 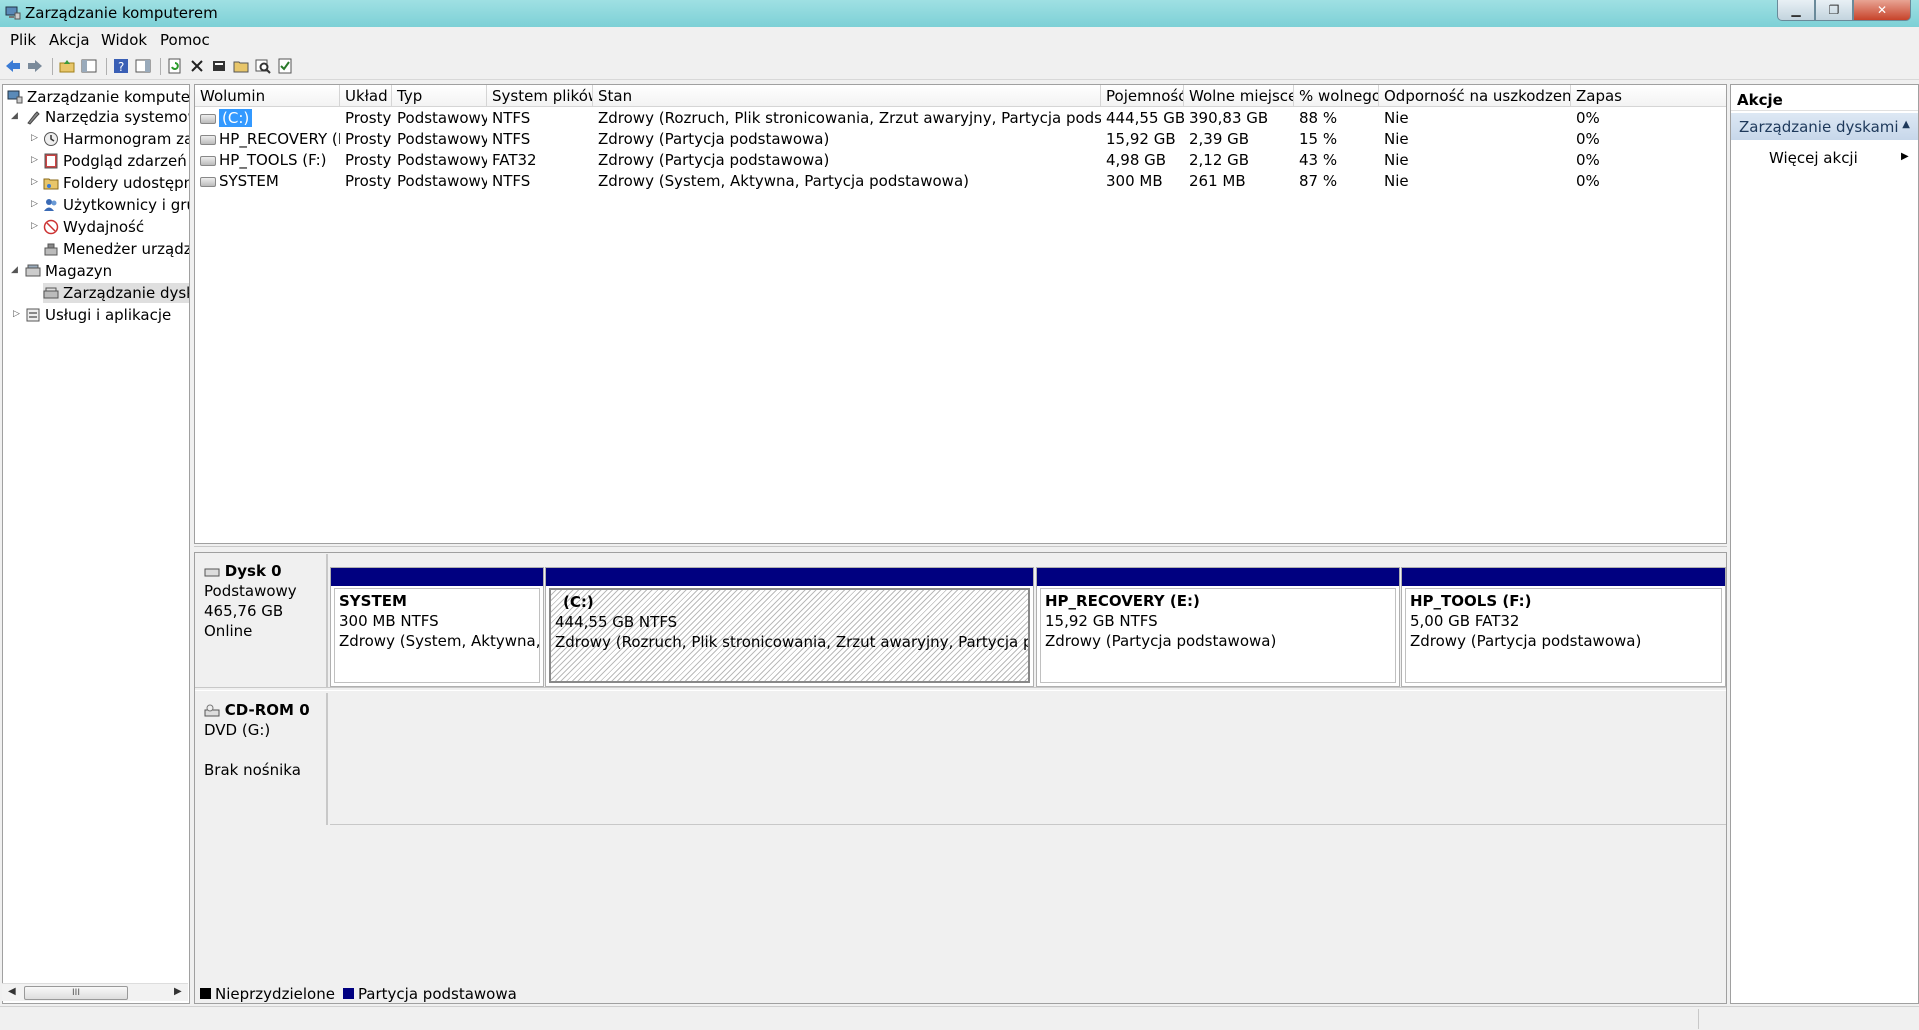 I want to click on disk-management-icon, so click(x=51, y=293).